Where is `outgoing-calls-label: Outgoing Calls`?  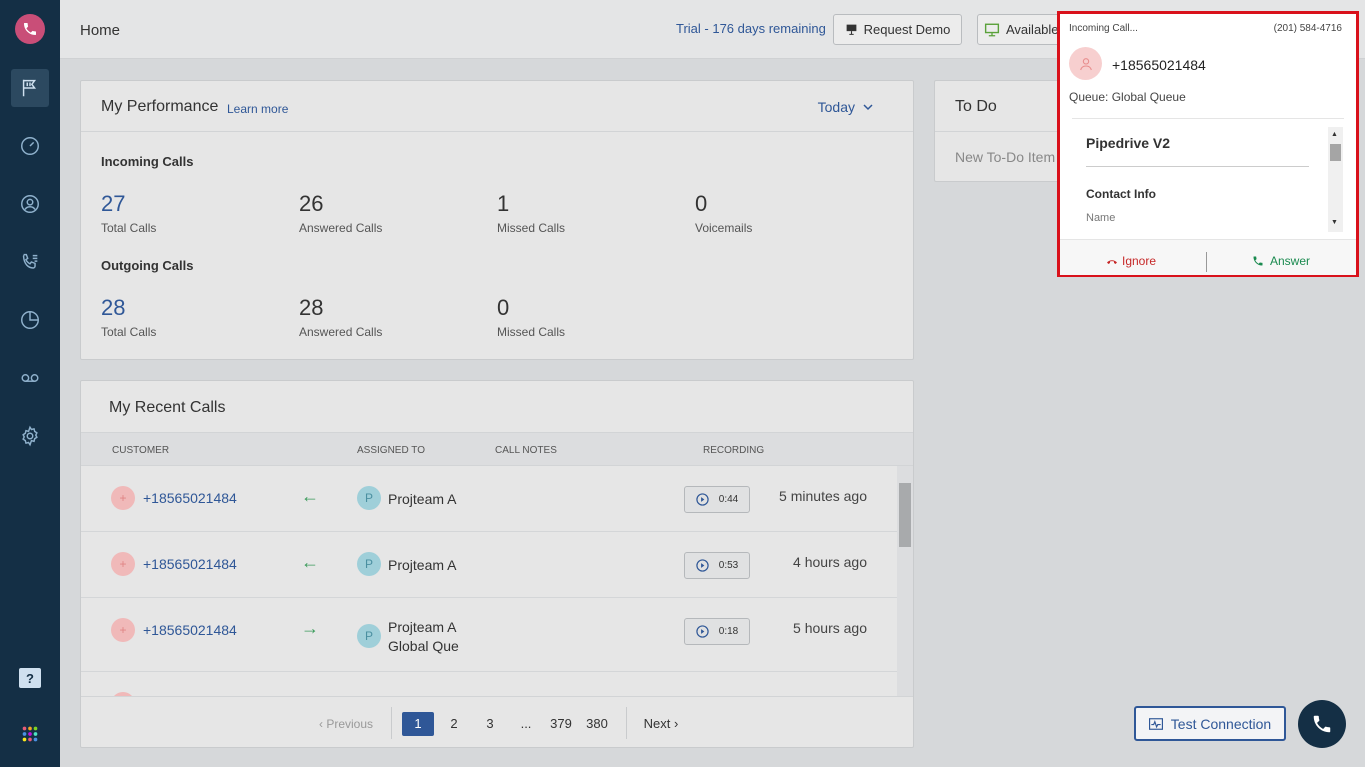 outgoing-calls-label: Outgoing Calls is located at coordinates (147, 265).